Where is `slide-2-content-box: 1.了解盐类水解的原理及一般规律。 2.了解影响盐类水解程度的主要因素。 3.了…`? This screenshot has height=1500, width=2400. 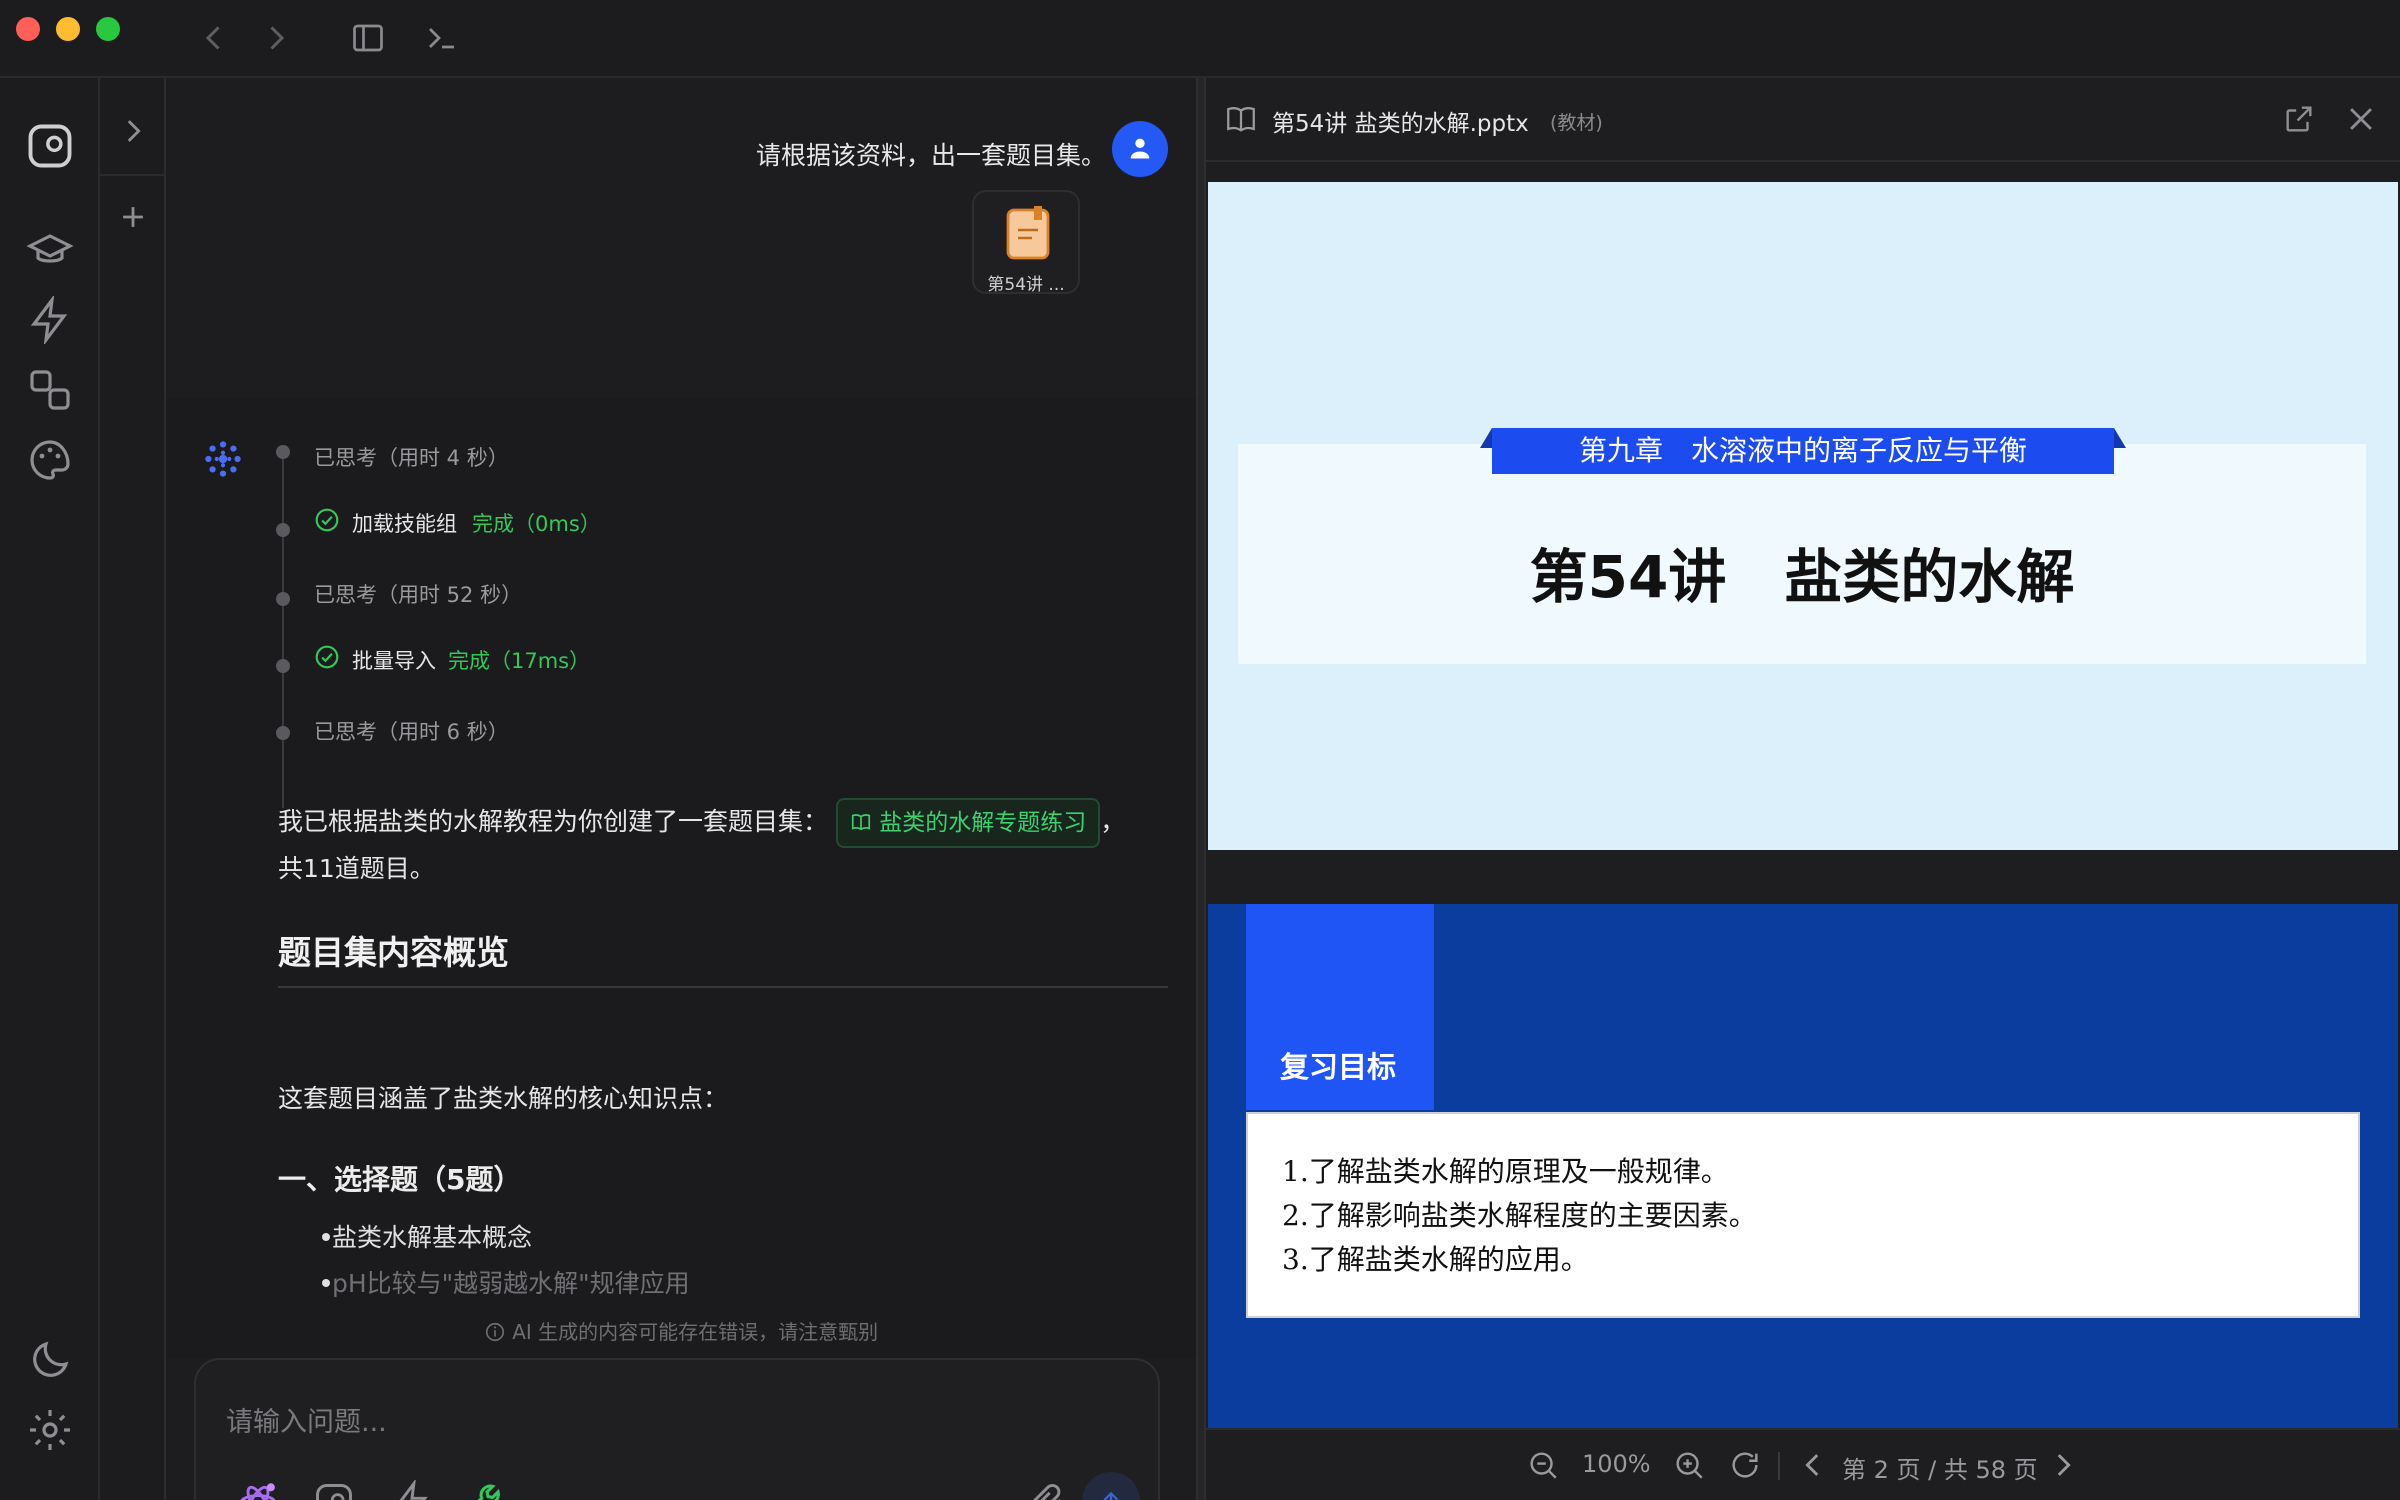
slide-2-content-box: 1.了解盐类水解的原理及一般规律。 2.了解影响盐类水解程度的主要因素。 3.了… is located at coordinates (1803, 1215).